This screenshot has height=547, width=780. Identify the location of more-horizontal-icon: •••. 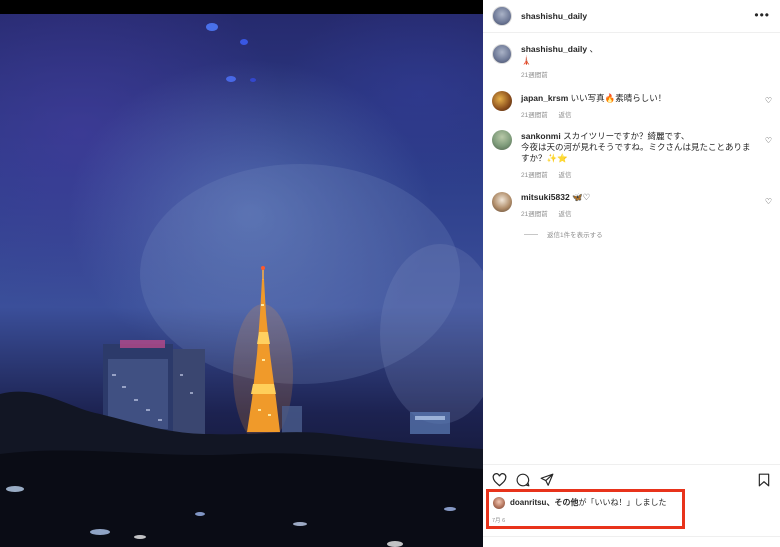
(762, 15).